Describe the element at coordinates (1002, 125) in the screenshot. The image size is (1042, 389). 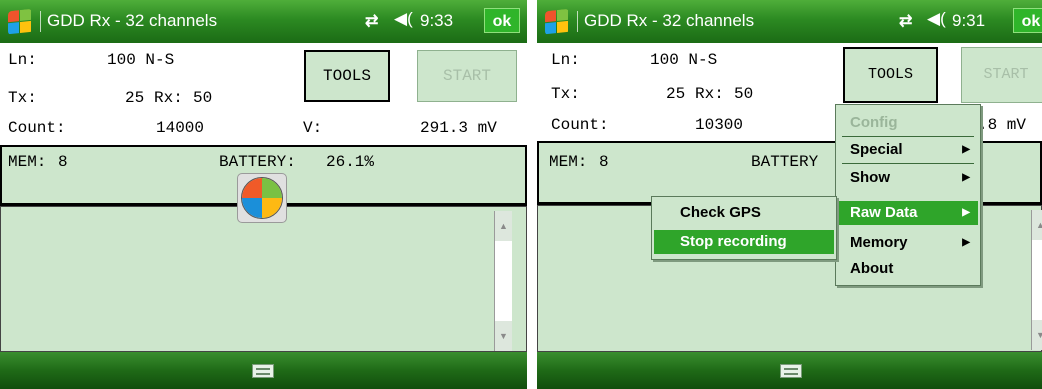
I see `voltage-value-partial: .8 mV` at that location.